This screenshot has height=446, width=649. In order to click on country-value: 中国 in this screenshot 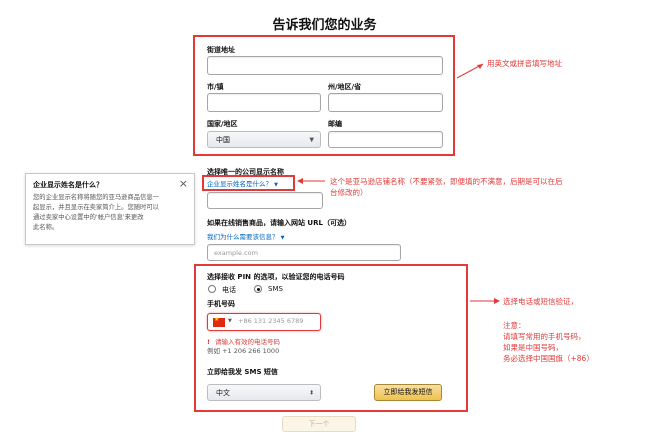, I will do `click(223, 139)`.